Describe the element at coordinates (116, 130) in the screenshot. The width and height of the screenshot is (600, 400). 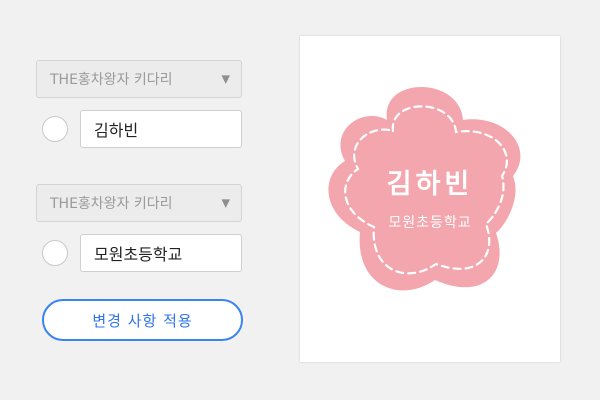
I see `name-input-value: 김하빈` at that location.